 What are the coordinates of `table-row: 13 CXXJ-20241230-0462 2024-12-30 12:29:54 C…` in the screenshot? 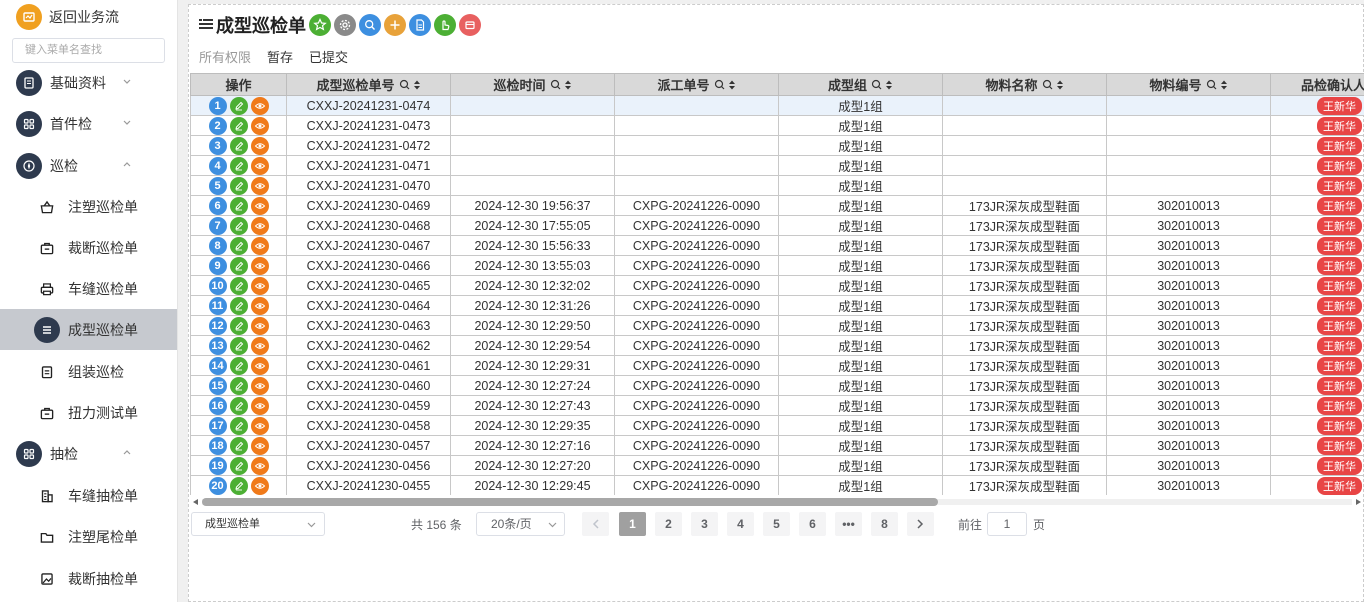 It's located at (777, 345).